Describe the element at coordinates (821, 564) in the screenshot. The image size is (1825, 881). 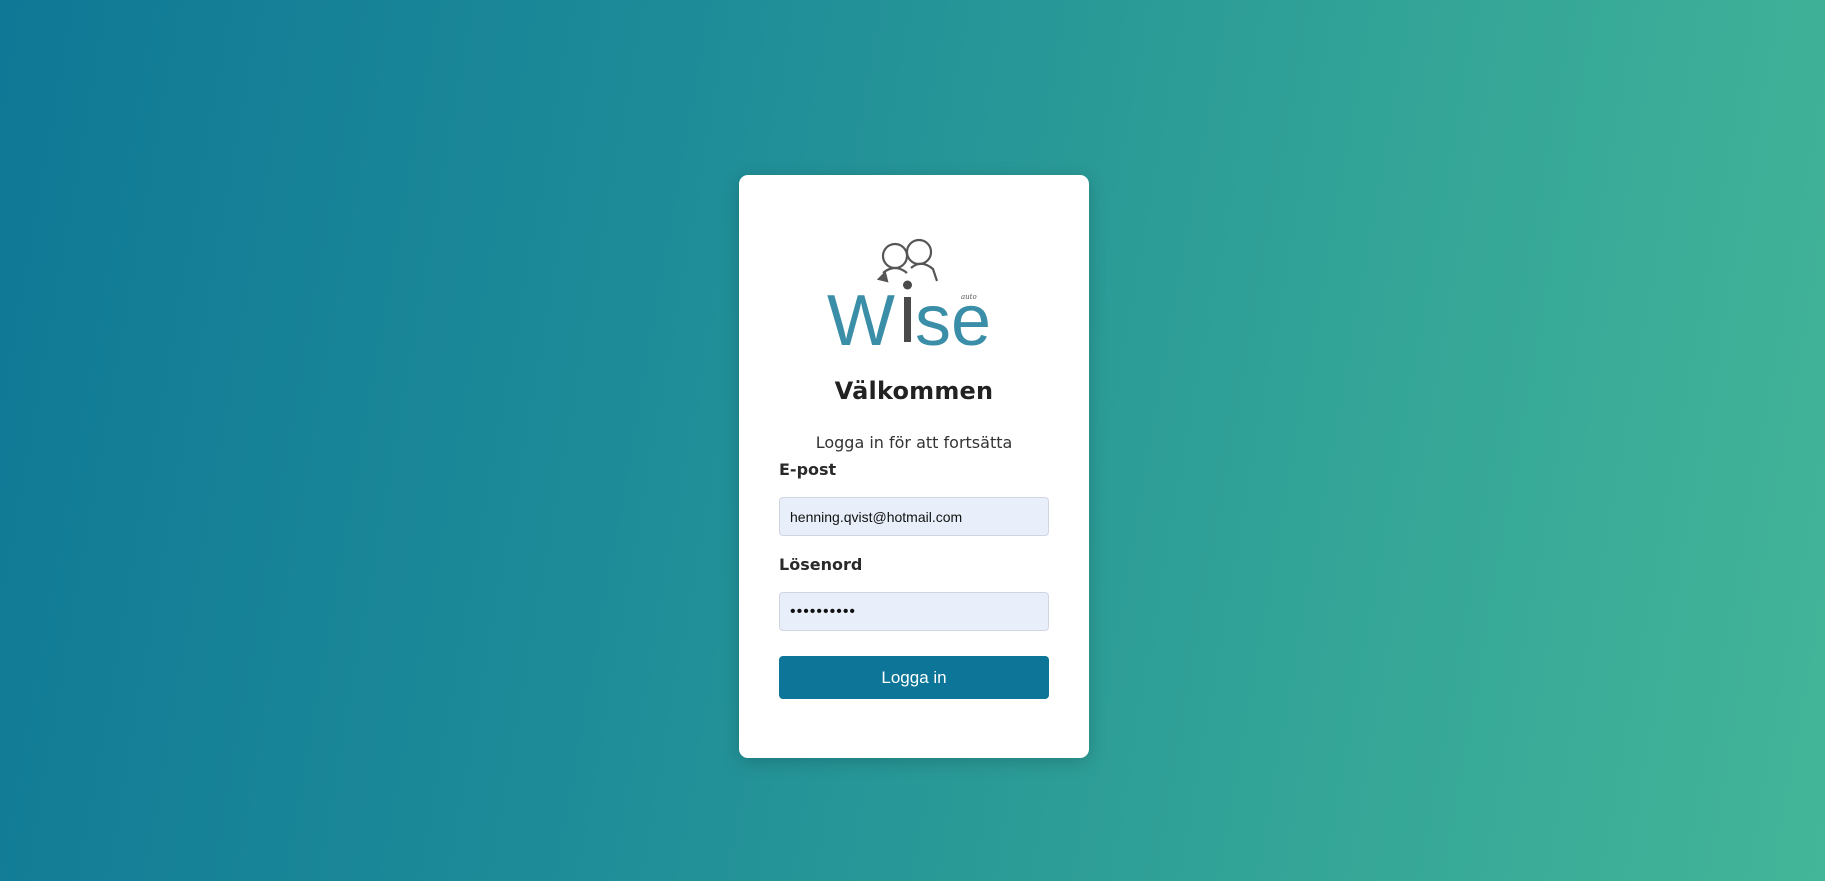
I see `password-label: Lösenord` at that location.